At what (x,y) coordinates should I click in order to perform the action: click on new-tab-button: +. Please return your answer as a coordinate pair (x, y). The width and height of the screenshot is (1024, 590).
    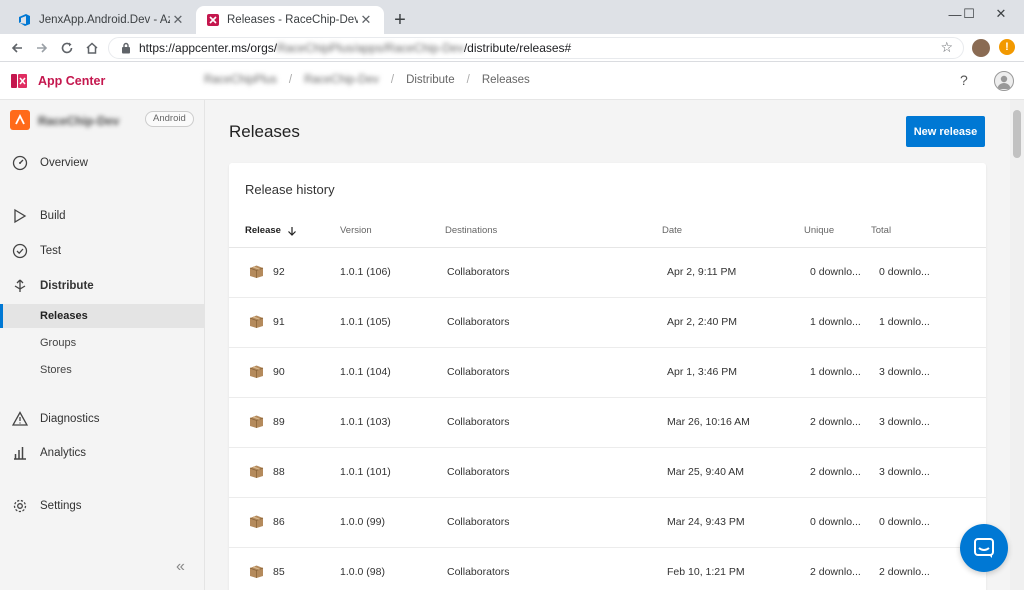
    Looking at the image, I should click on (400, 20).